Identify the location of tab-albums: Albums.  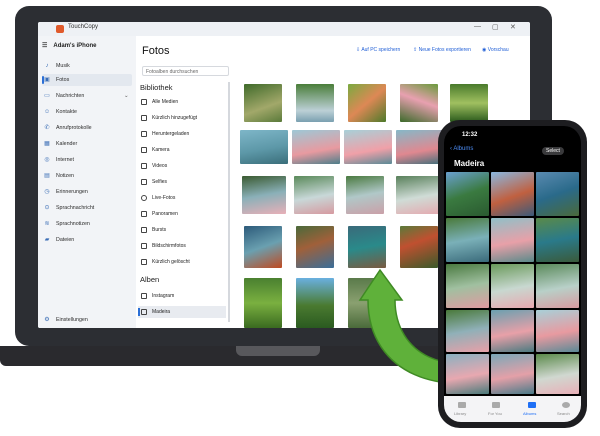
(529, 413).